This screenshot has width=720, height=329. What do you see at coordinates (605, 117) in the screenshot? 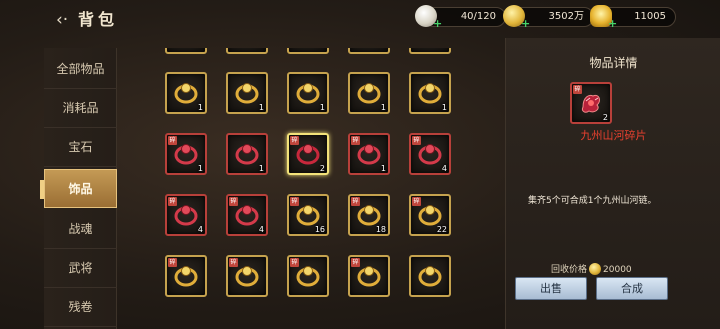
I see `detail-item-count: 2` at bounding box center [605, 117].